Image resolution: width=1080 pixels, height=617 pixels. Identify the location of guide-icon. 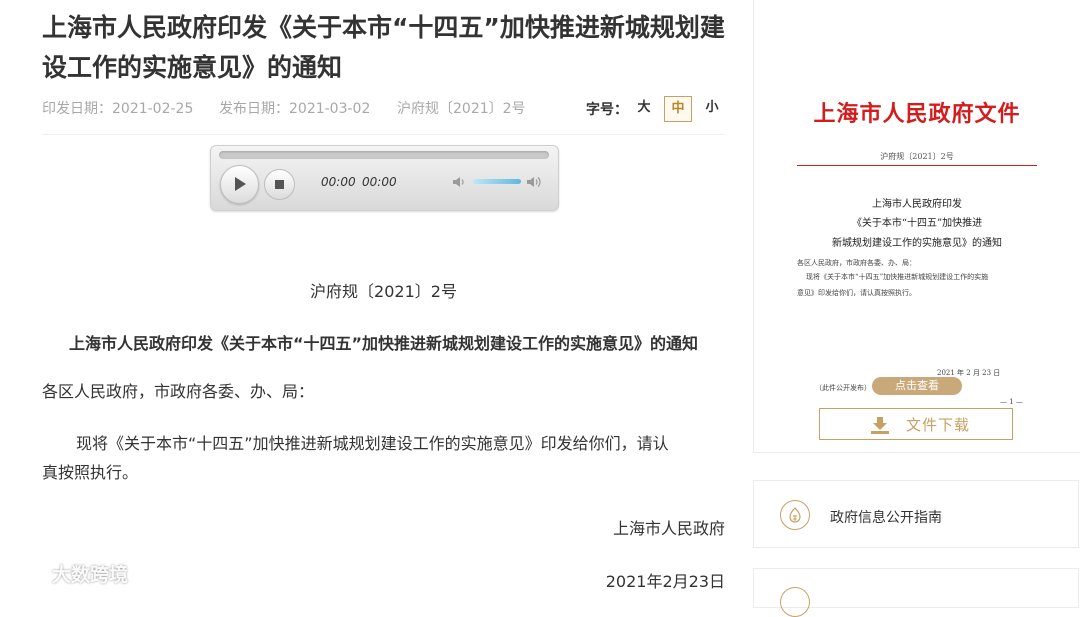
(795, 515).